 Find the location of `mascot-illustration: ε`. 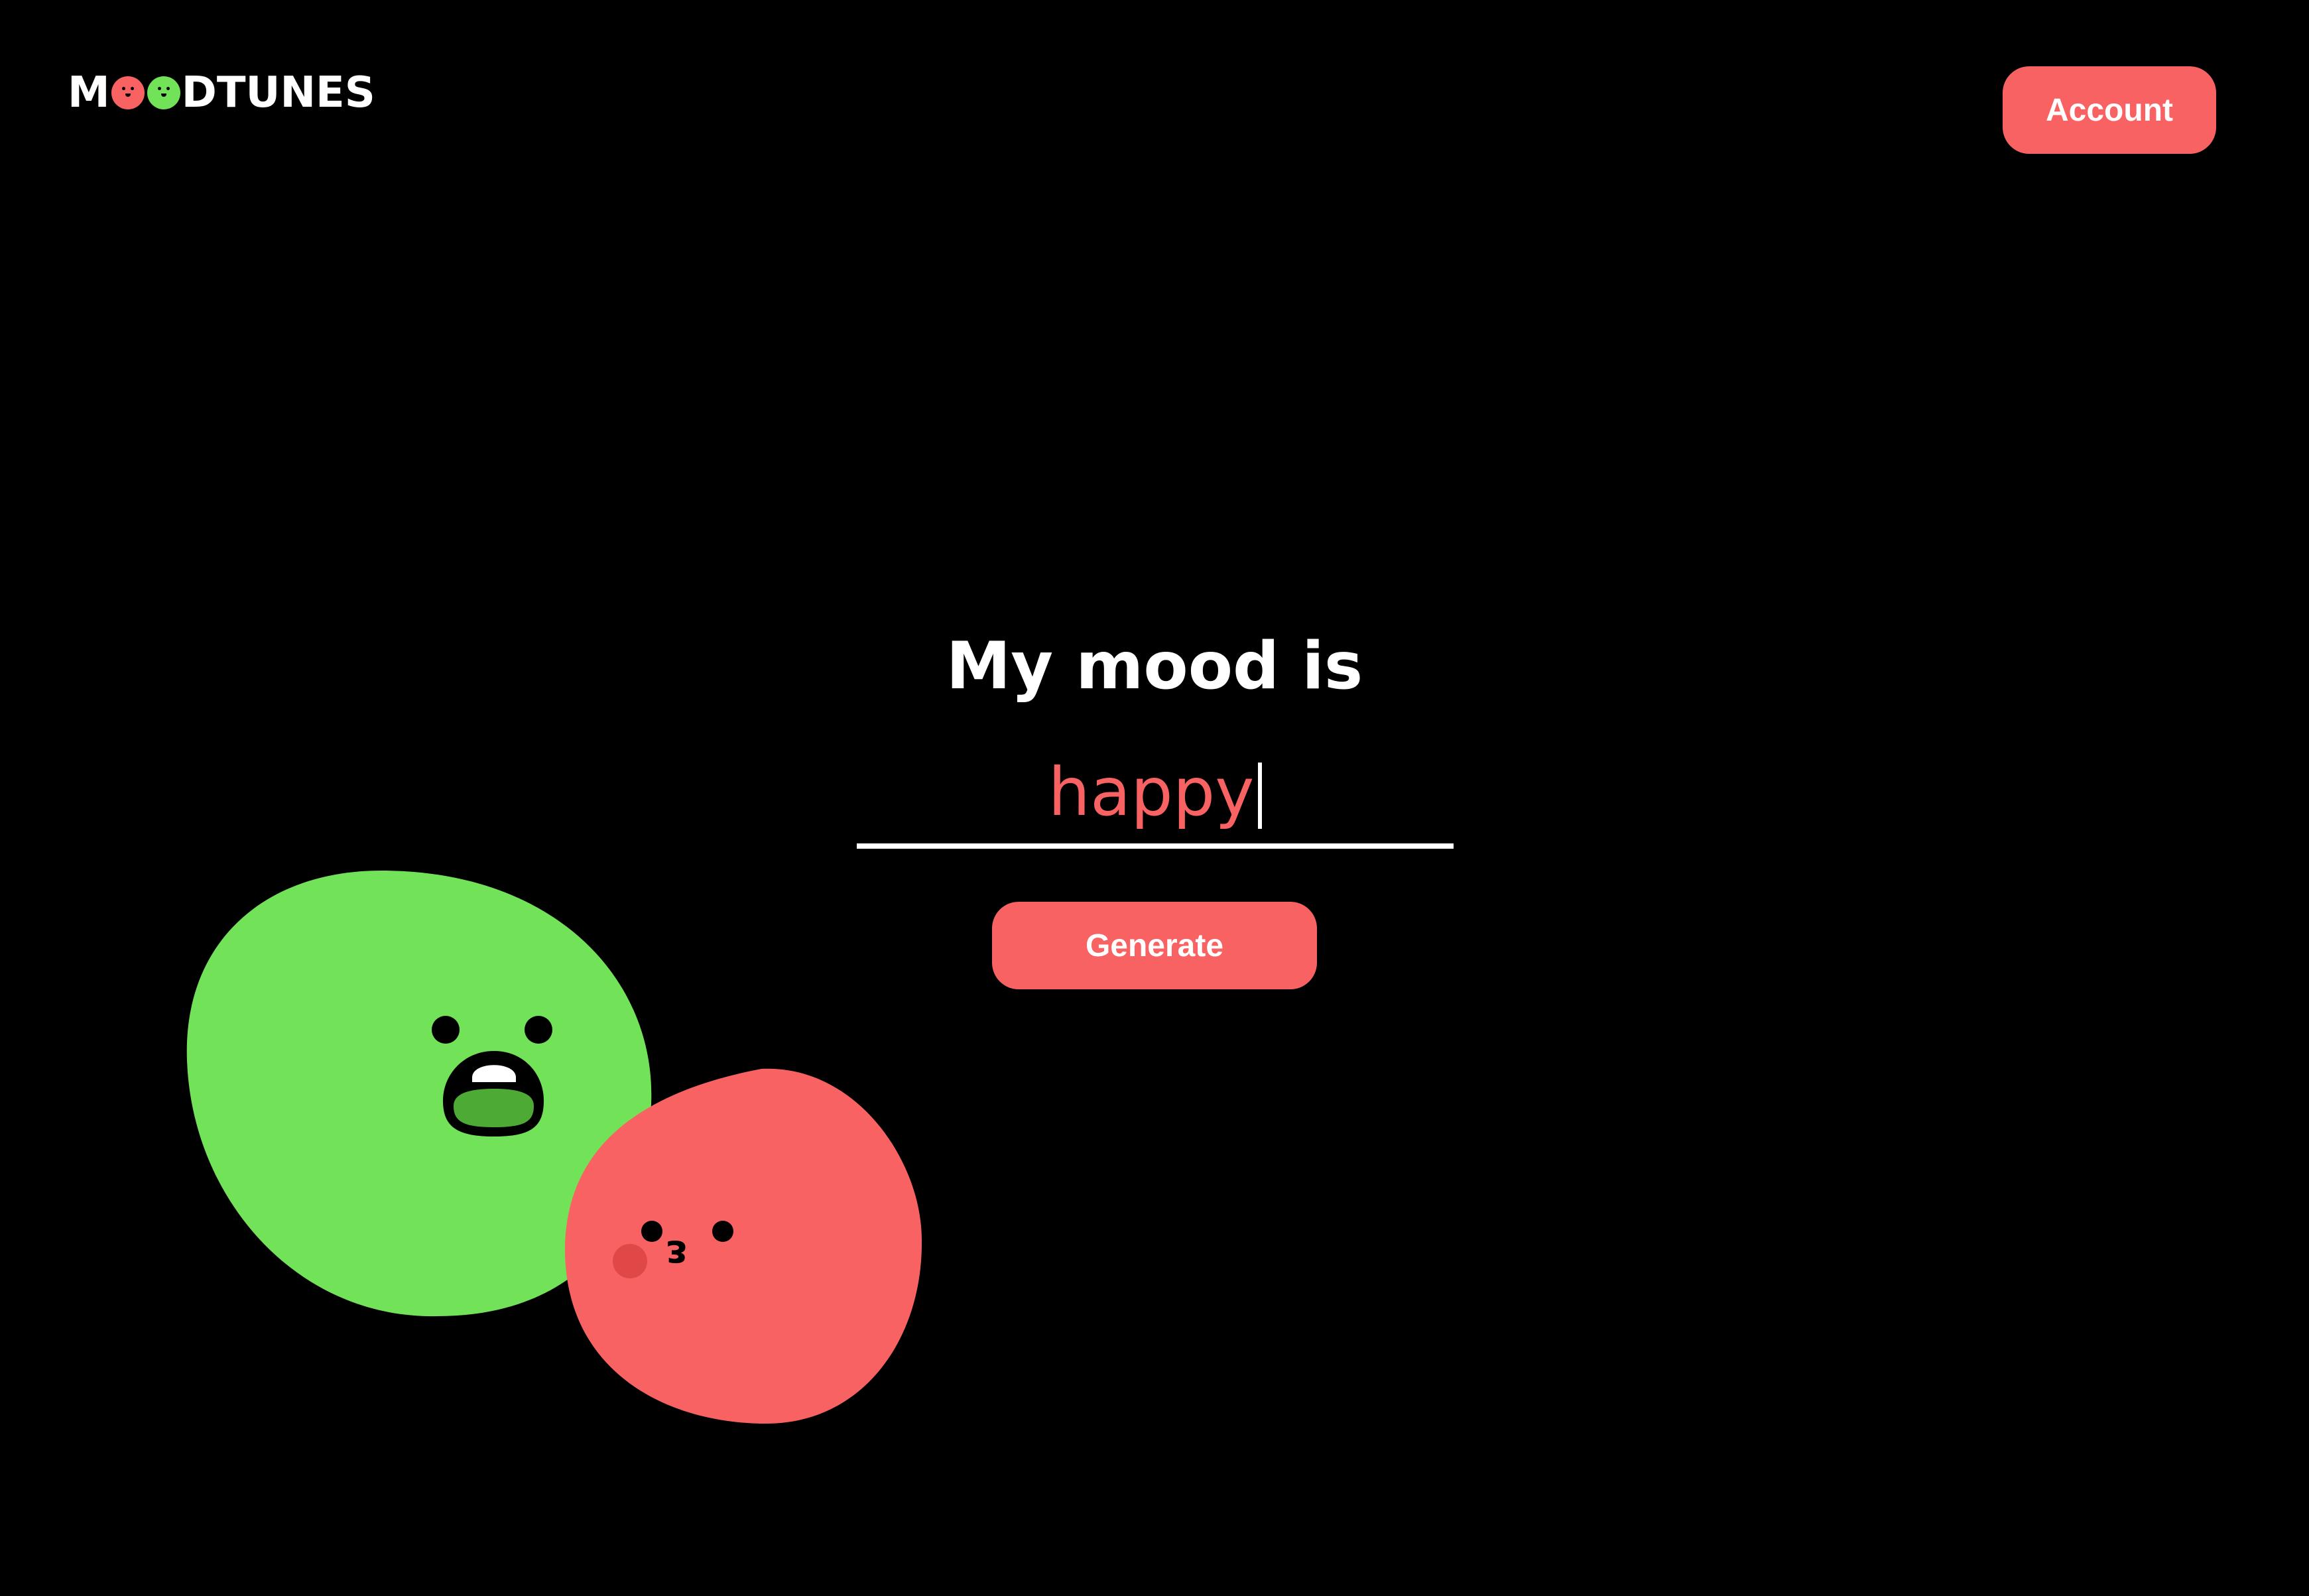

mascot-illustration: ε is located at coordinates (554, 1147).